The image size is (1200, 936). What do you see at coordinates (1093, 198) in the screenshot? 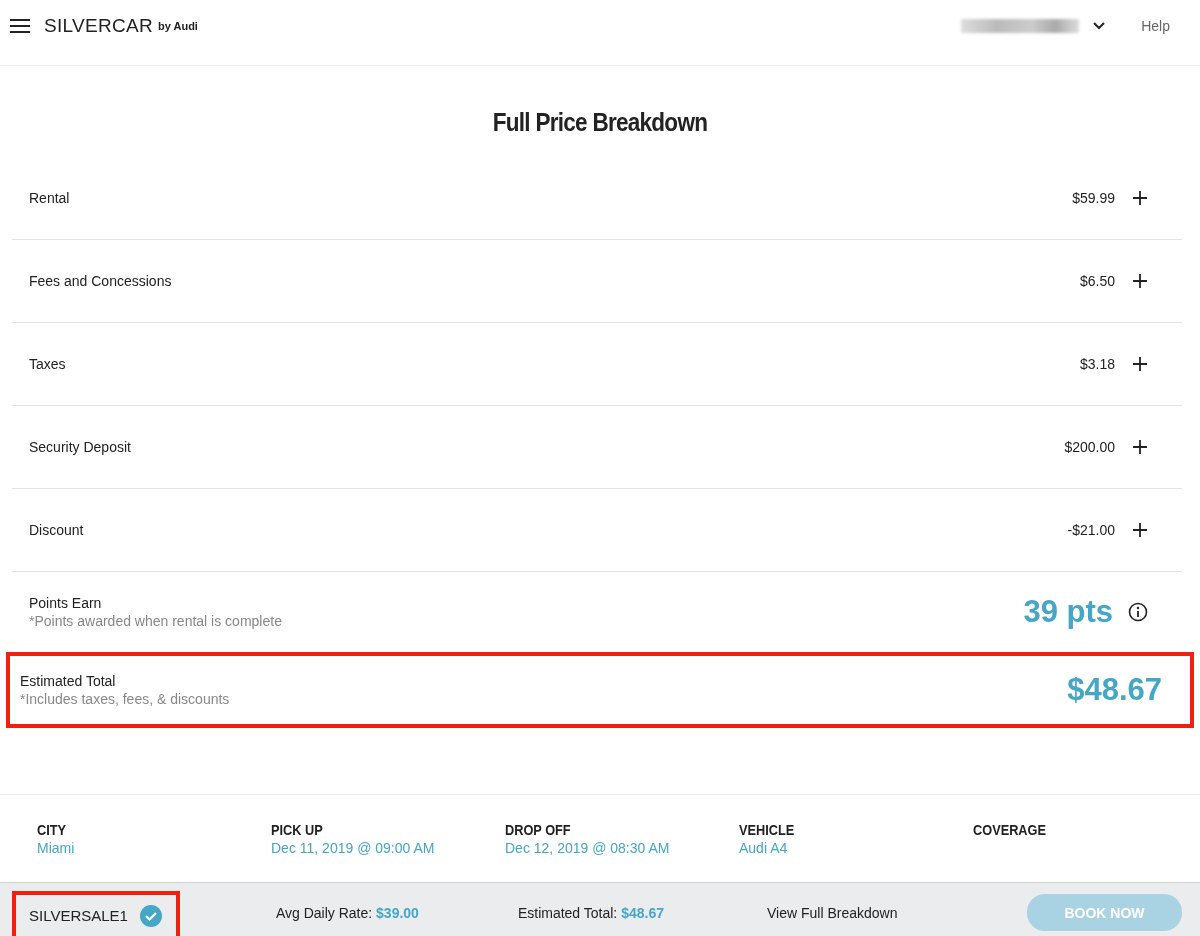
I see `price-amount: $59.99` at bounding box center [1093, 198].